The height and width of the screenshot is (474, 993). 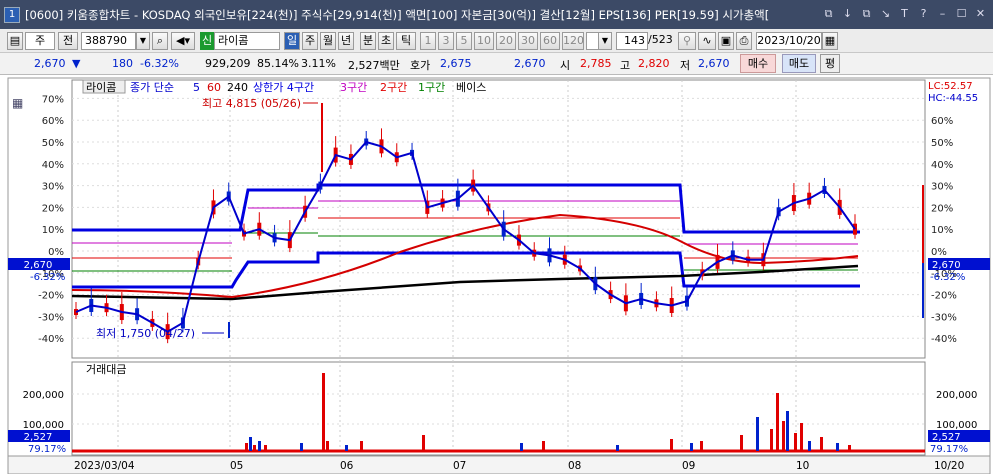 What do you see at coordinates (50, 63) in the screenshot?
I see `current-price: 2,670` at bounding box center [50, 63].